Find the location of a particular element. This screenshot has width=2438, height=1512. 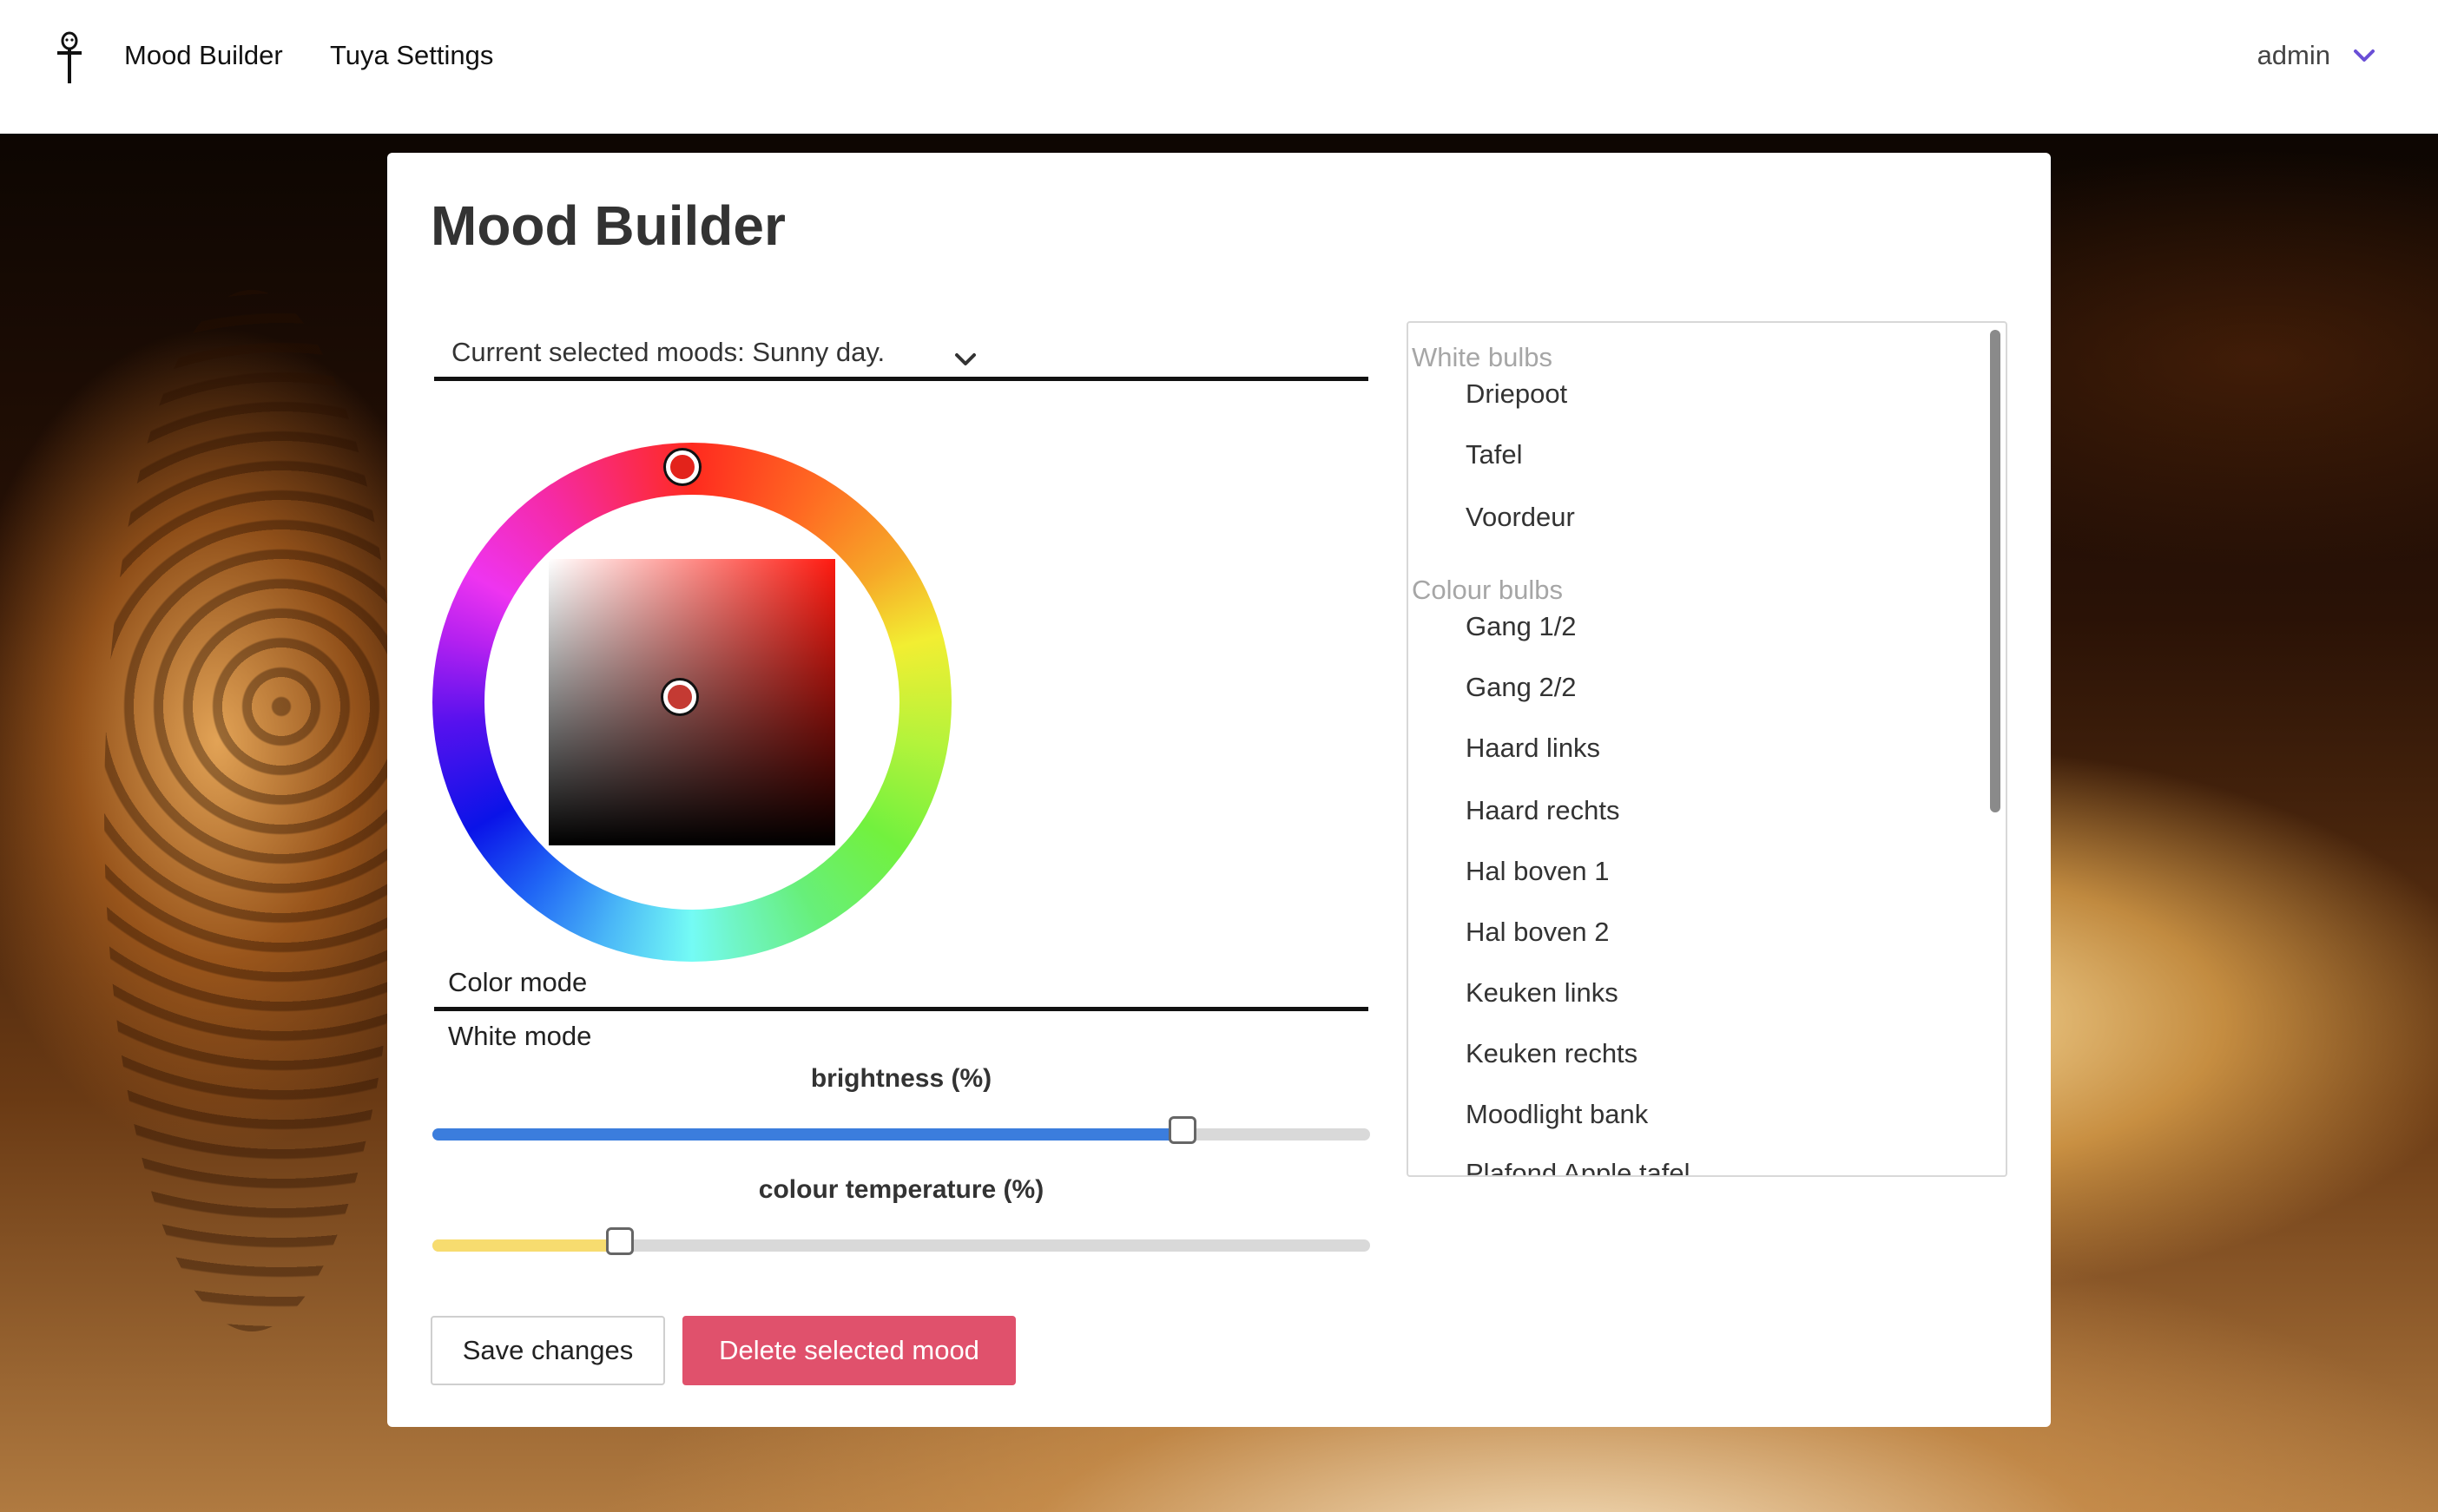

list-item: Moodlight bank is located at coordinates (1557, 1114).